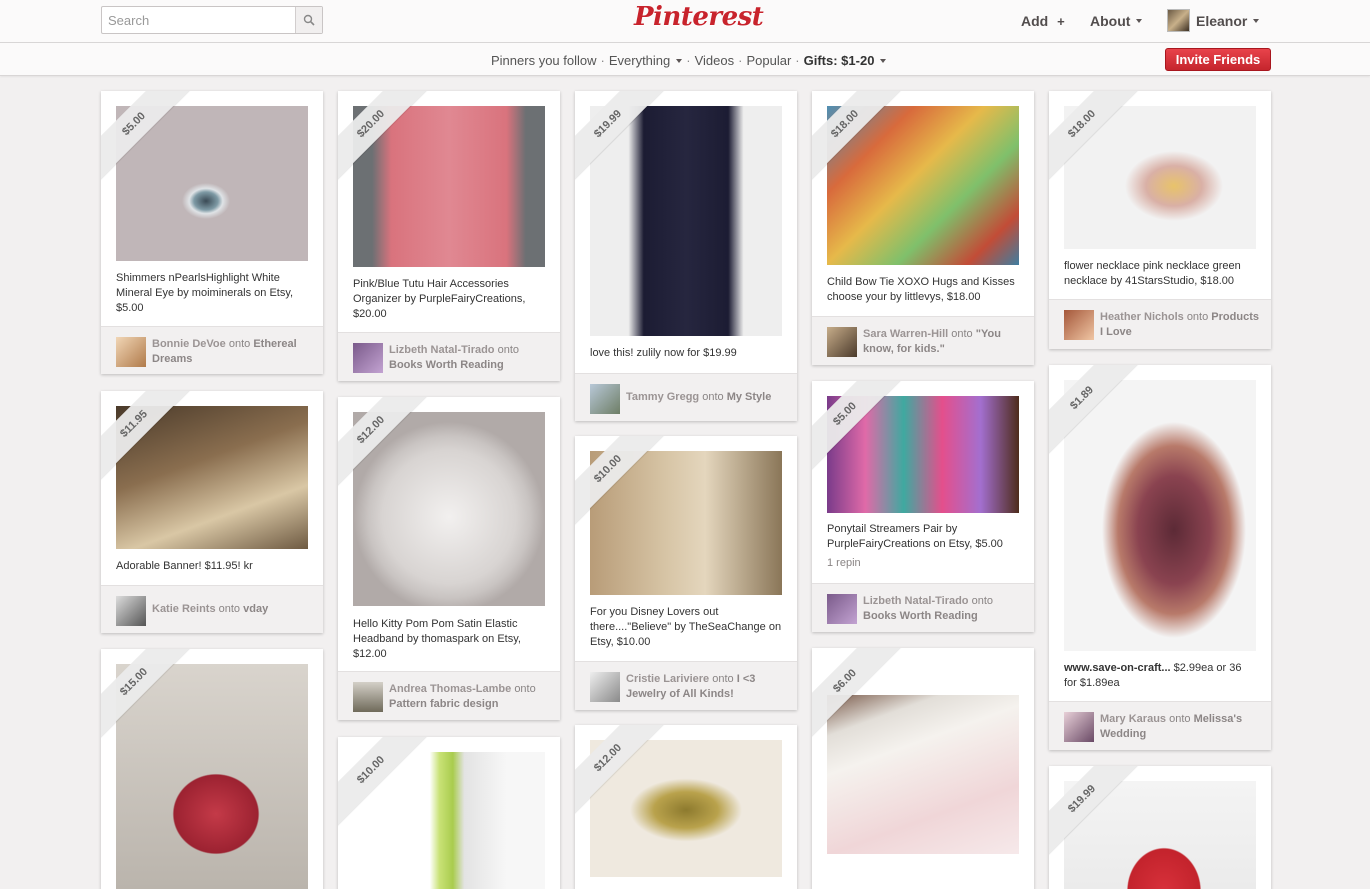 The height and width of the screenshot is (889, 1370). I want to click on pinner-name: Tammy Gregg, so click(662, 397).